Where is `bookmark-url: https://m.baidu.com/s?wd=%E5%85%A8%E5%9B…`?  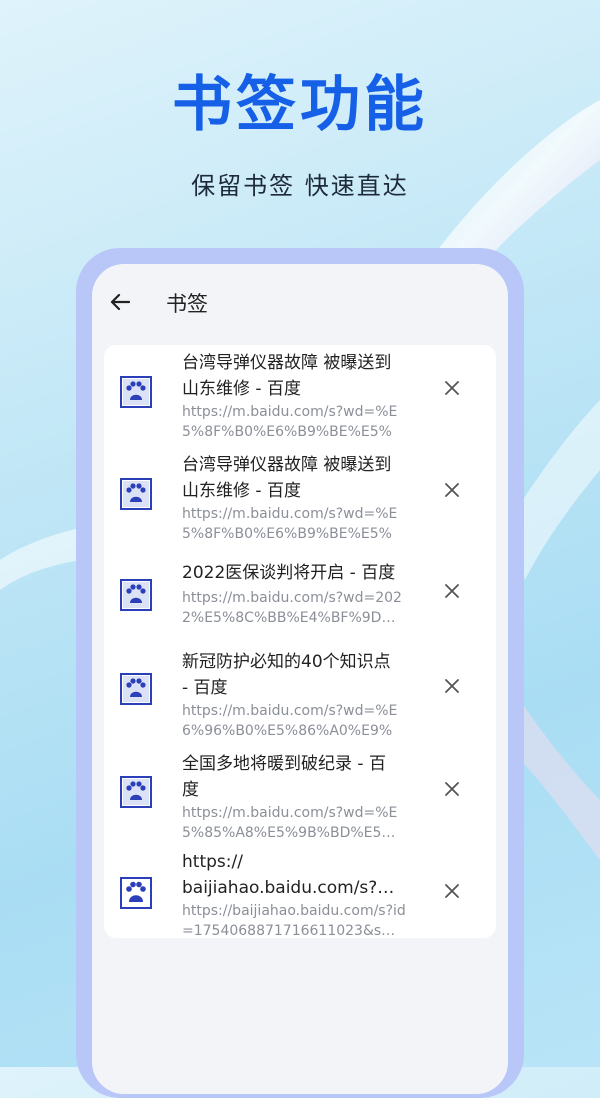
bookmark-url: https://m.baidu.com/s?wd=%E5%85%A8%E5%9B… is located at coordinates (290, 823).